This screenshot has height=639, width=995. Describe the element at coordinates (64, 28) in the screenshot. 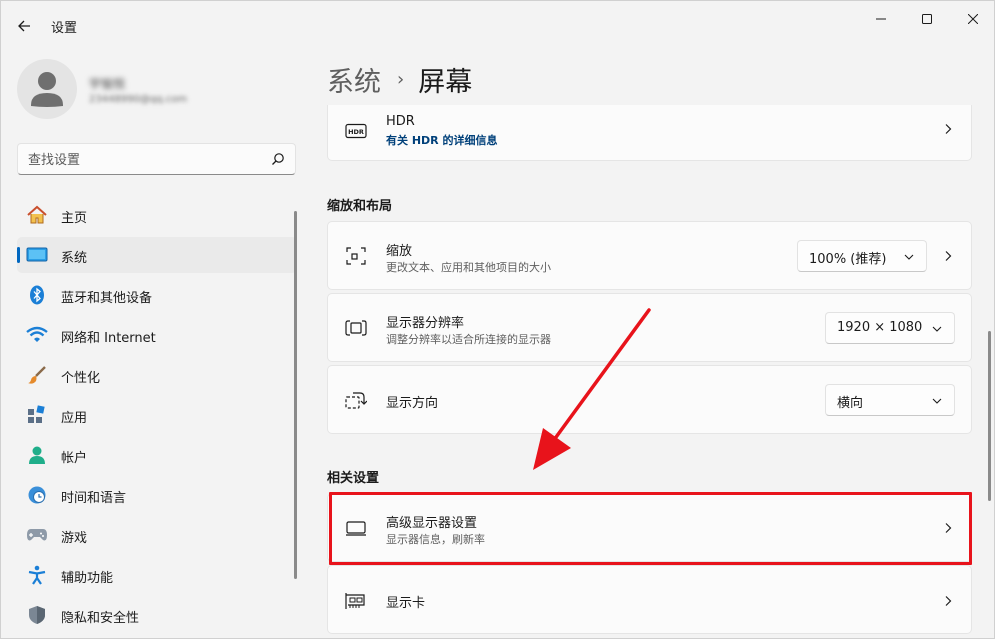

I see `app-title: 设置` at that location.